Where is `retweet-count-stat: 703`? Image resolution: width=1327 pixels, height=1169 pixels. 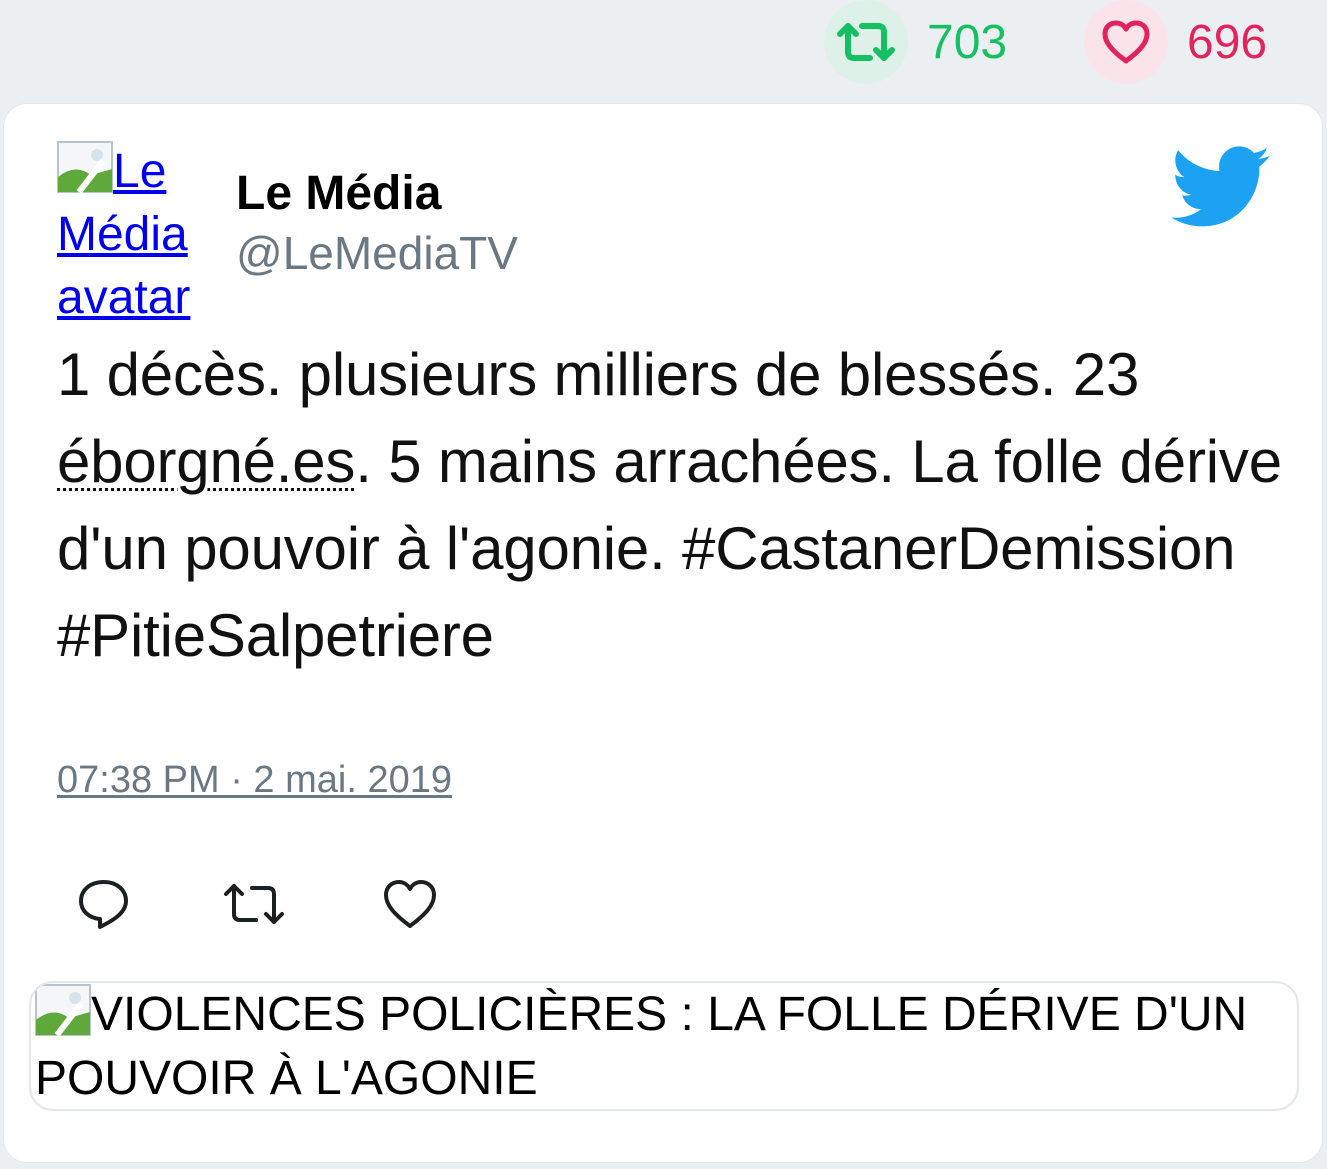
retweet-count-stat: 703 is located at coordinates (915, 42).